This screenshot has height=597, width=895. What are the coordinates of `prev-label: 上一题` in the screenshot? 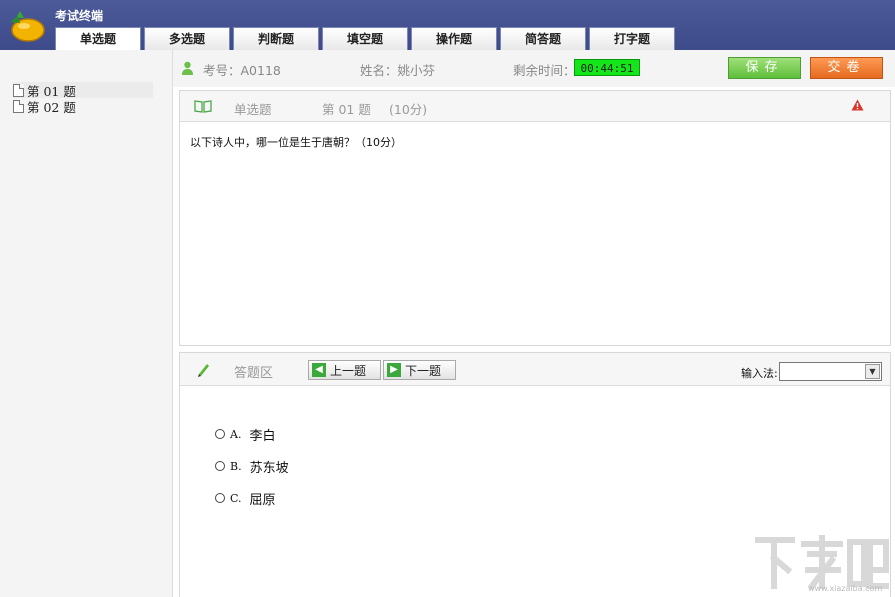 It's located at (348, 370).